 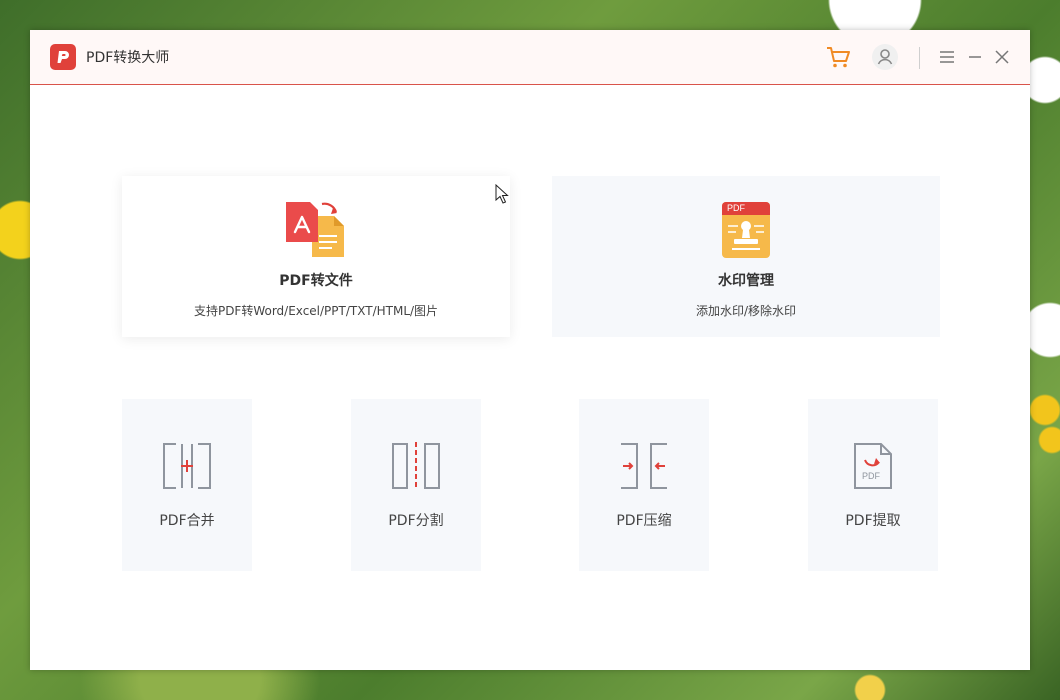 I want to click on pdf-split-card: PDF分割, so click(x=416, y=485).